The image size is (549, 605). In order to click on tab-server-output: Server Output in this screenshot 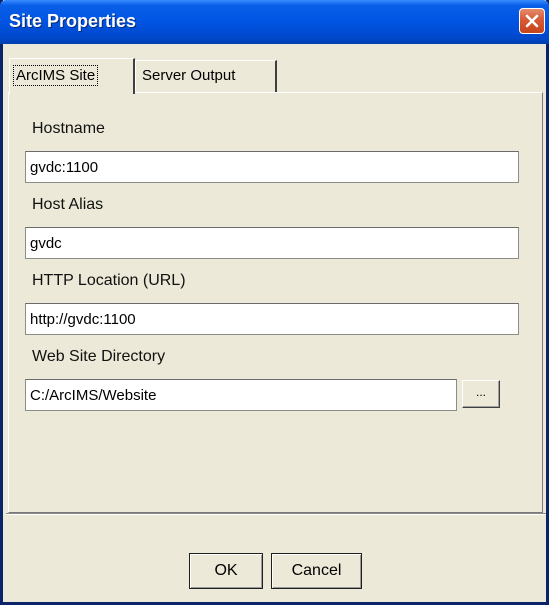, I will do `click(206, 76)`.